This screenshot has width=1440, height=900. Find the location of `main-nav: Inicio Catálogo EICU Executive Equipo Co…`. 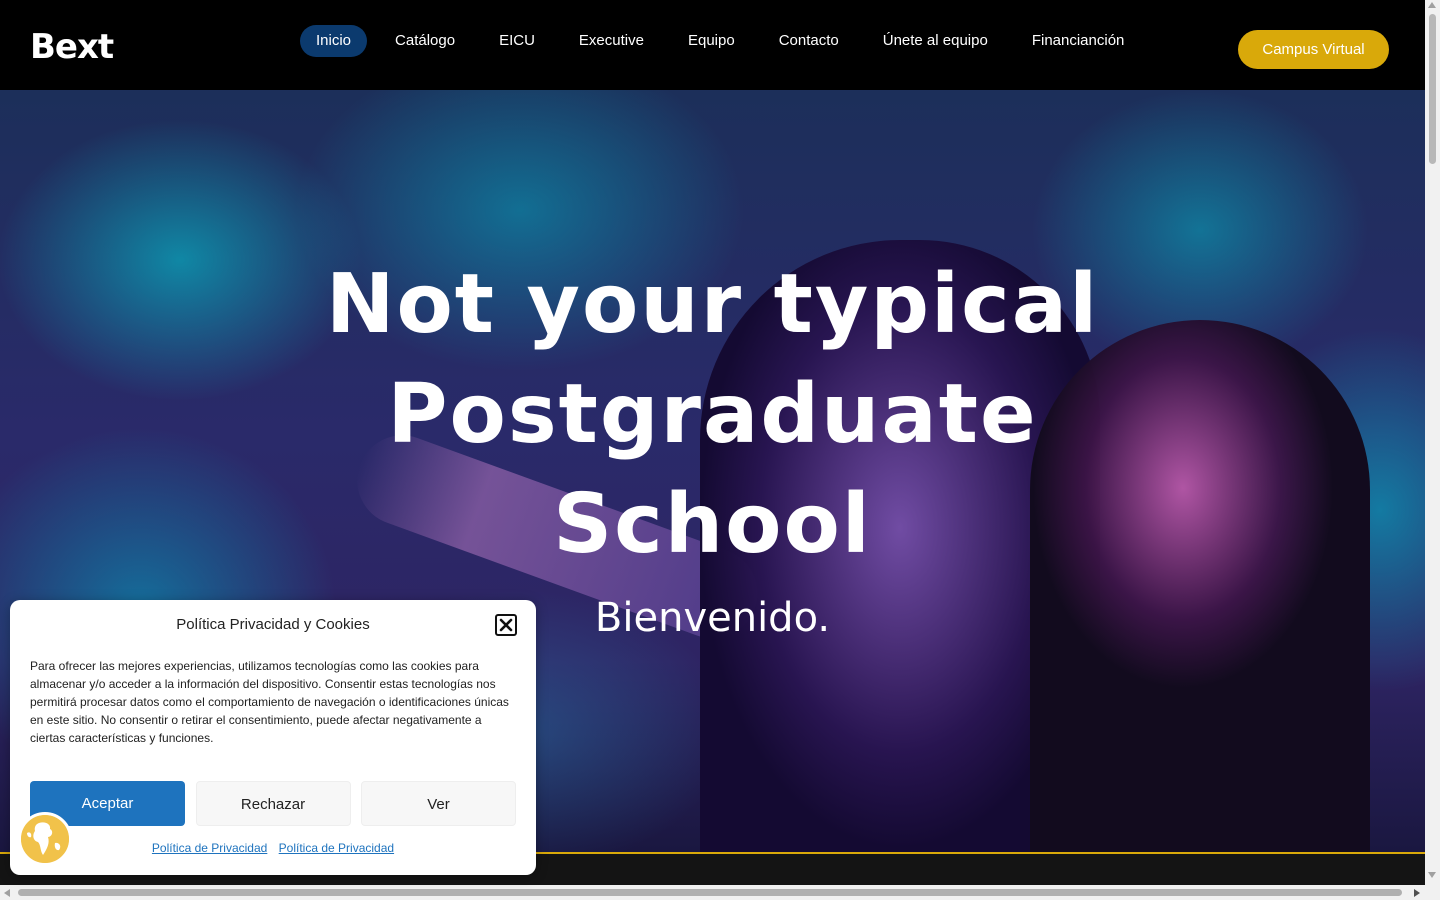

main-nav: Inicio Catálogo EICU Executive Equipo Co… is located at coordinates (726, 41).